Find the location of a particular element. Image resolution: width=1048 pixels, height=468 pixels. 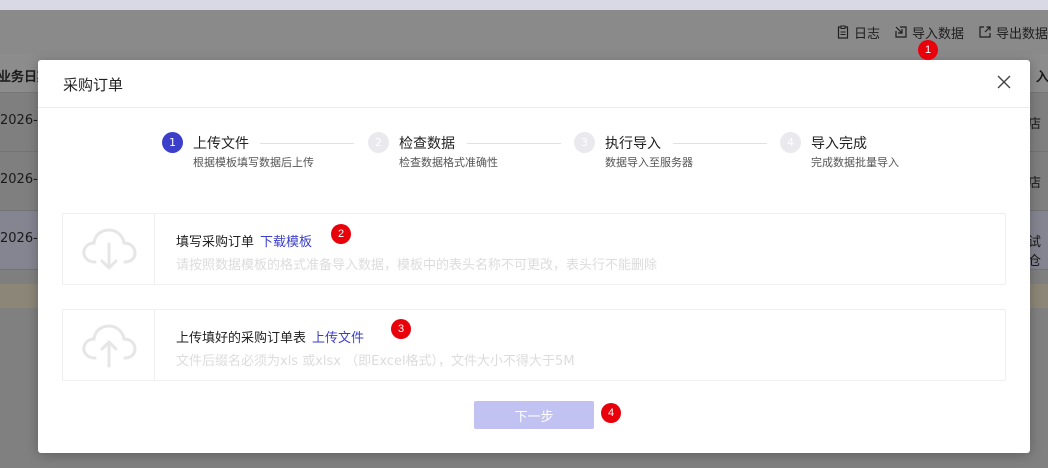

upload-icon-box is located at coordinates (109, 345).